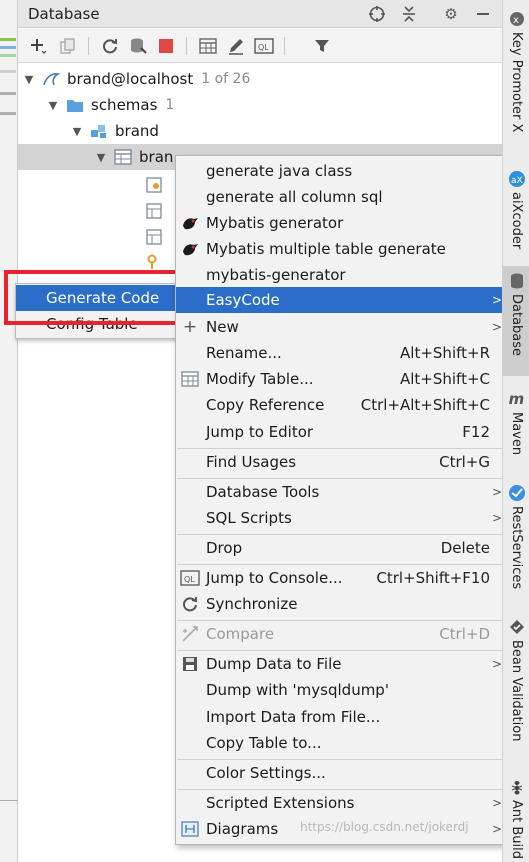  I want to click on menu-item-scripted-extensions: Scripted Extensions >, so click(341, 803).